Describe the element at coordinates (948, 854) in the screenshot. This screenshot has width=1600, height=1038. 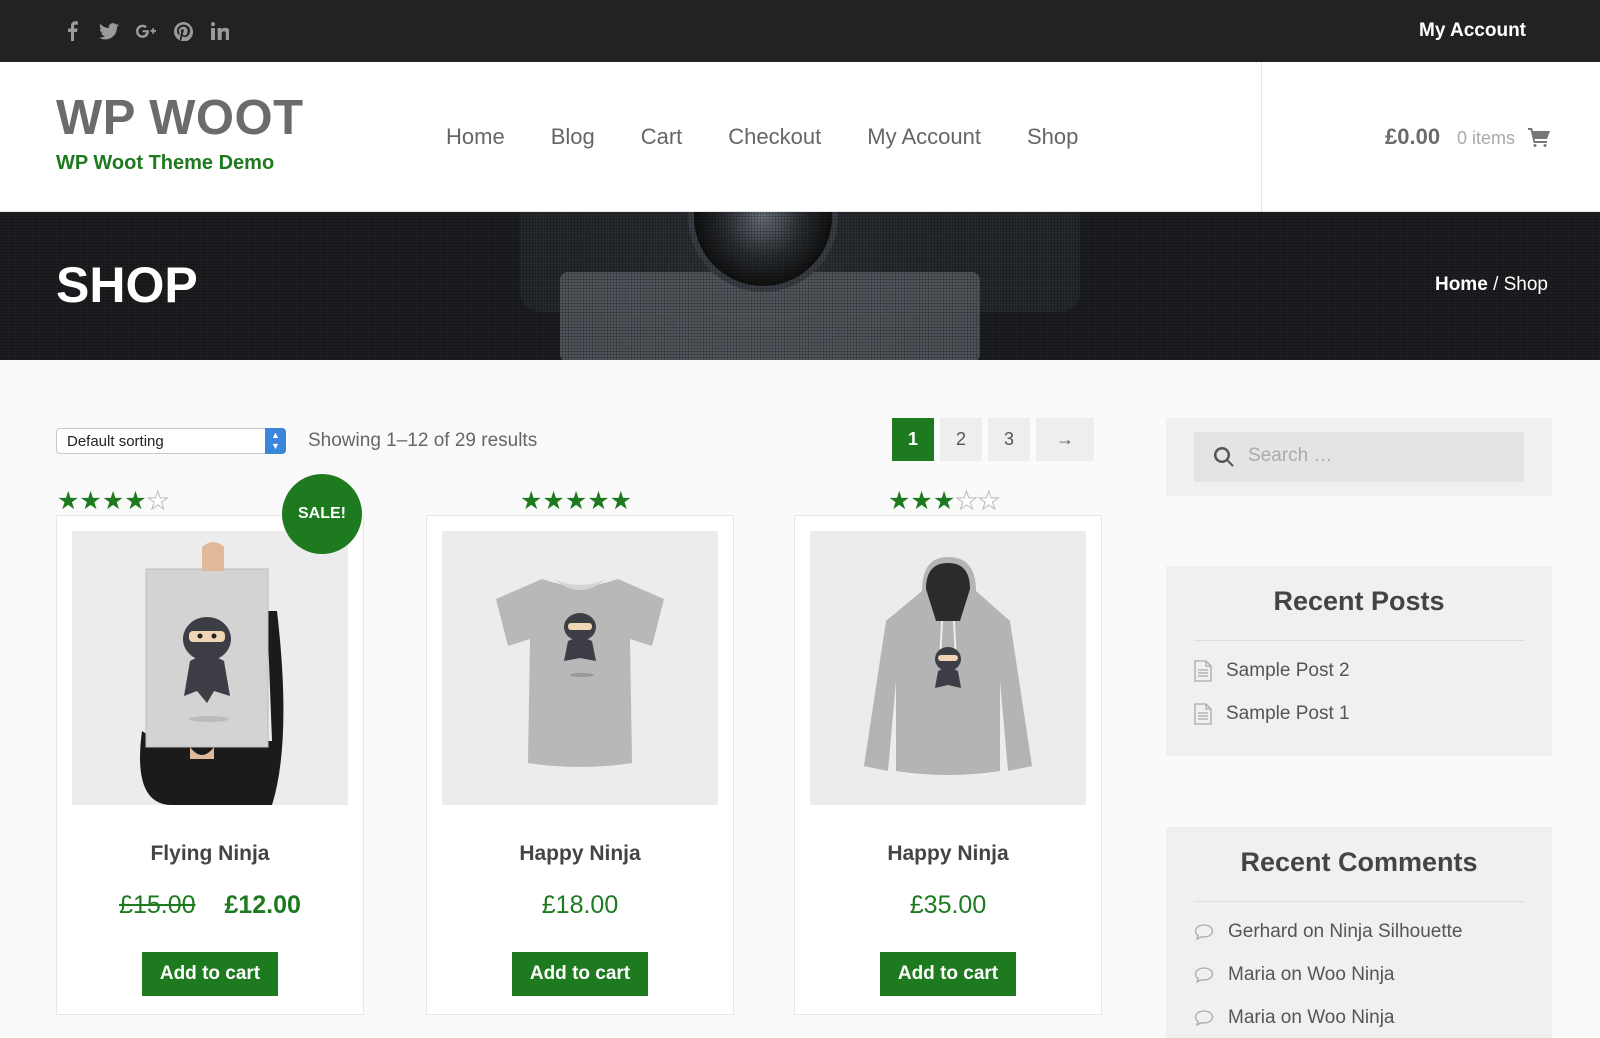
I see `product-3-name: Happy Ninja` at that location.